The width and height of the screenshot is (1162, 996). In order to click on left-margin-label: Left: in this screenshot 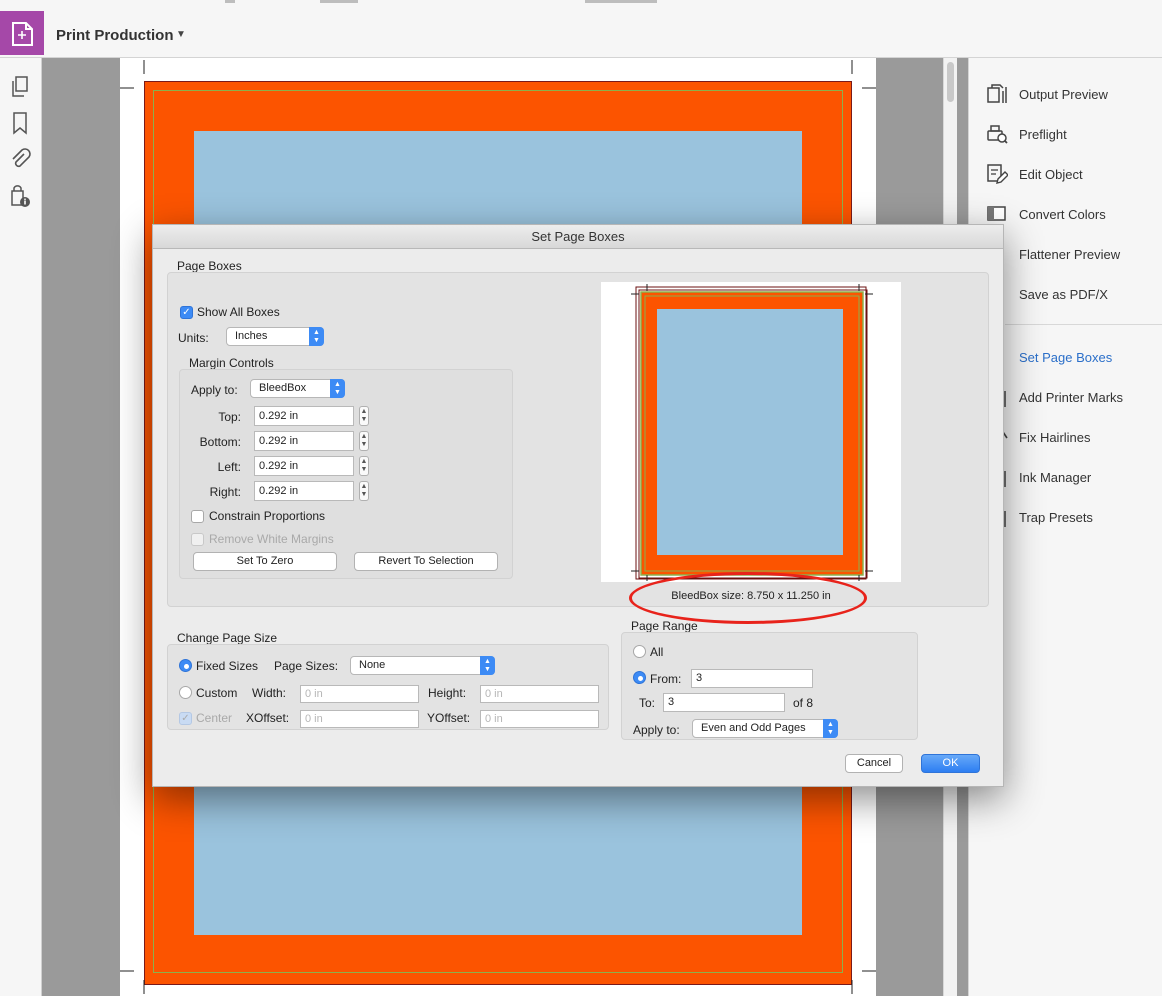, I will do `click(229, 467)`.